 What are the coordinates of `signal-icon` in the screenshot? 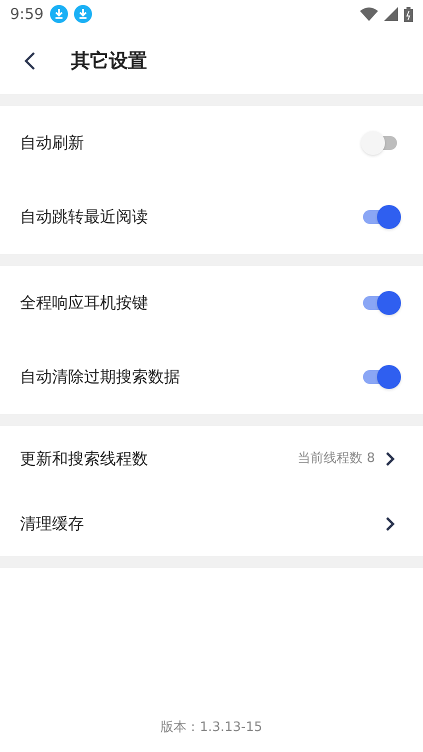 It's located at (391, 14).